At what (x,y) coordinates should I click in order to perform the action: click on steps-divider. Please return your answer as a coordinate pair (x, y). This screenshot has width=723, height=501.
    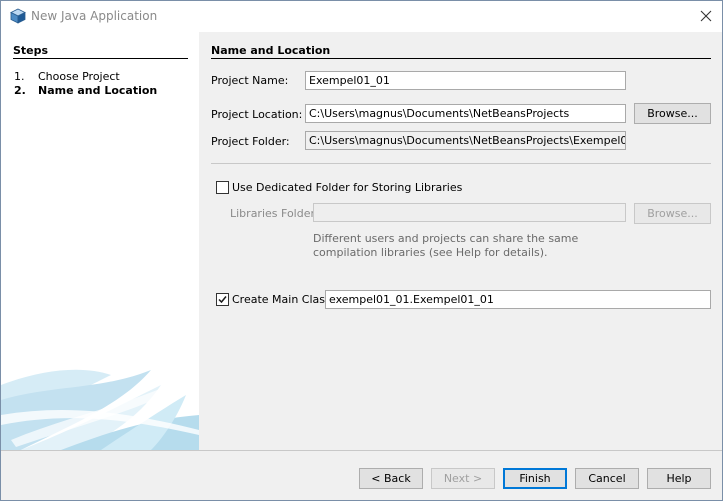
    Looking at the image, I should click on (100, 58).